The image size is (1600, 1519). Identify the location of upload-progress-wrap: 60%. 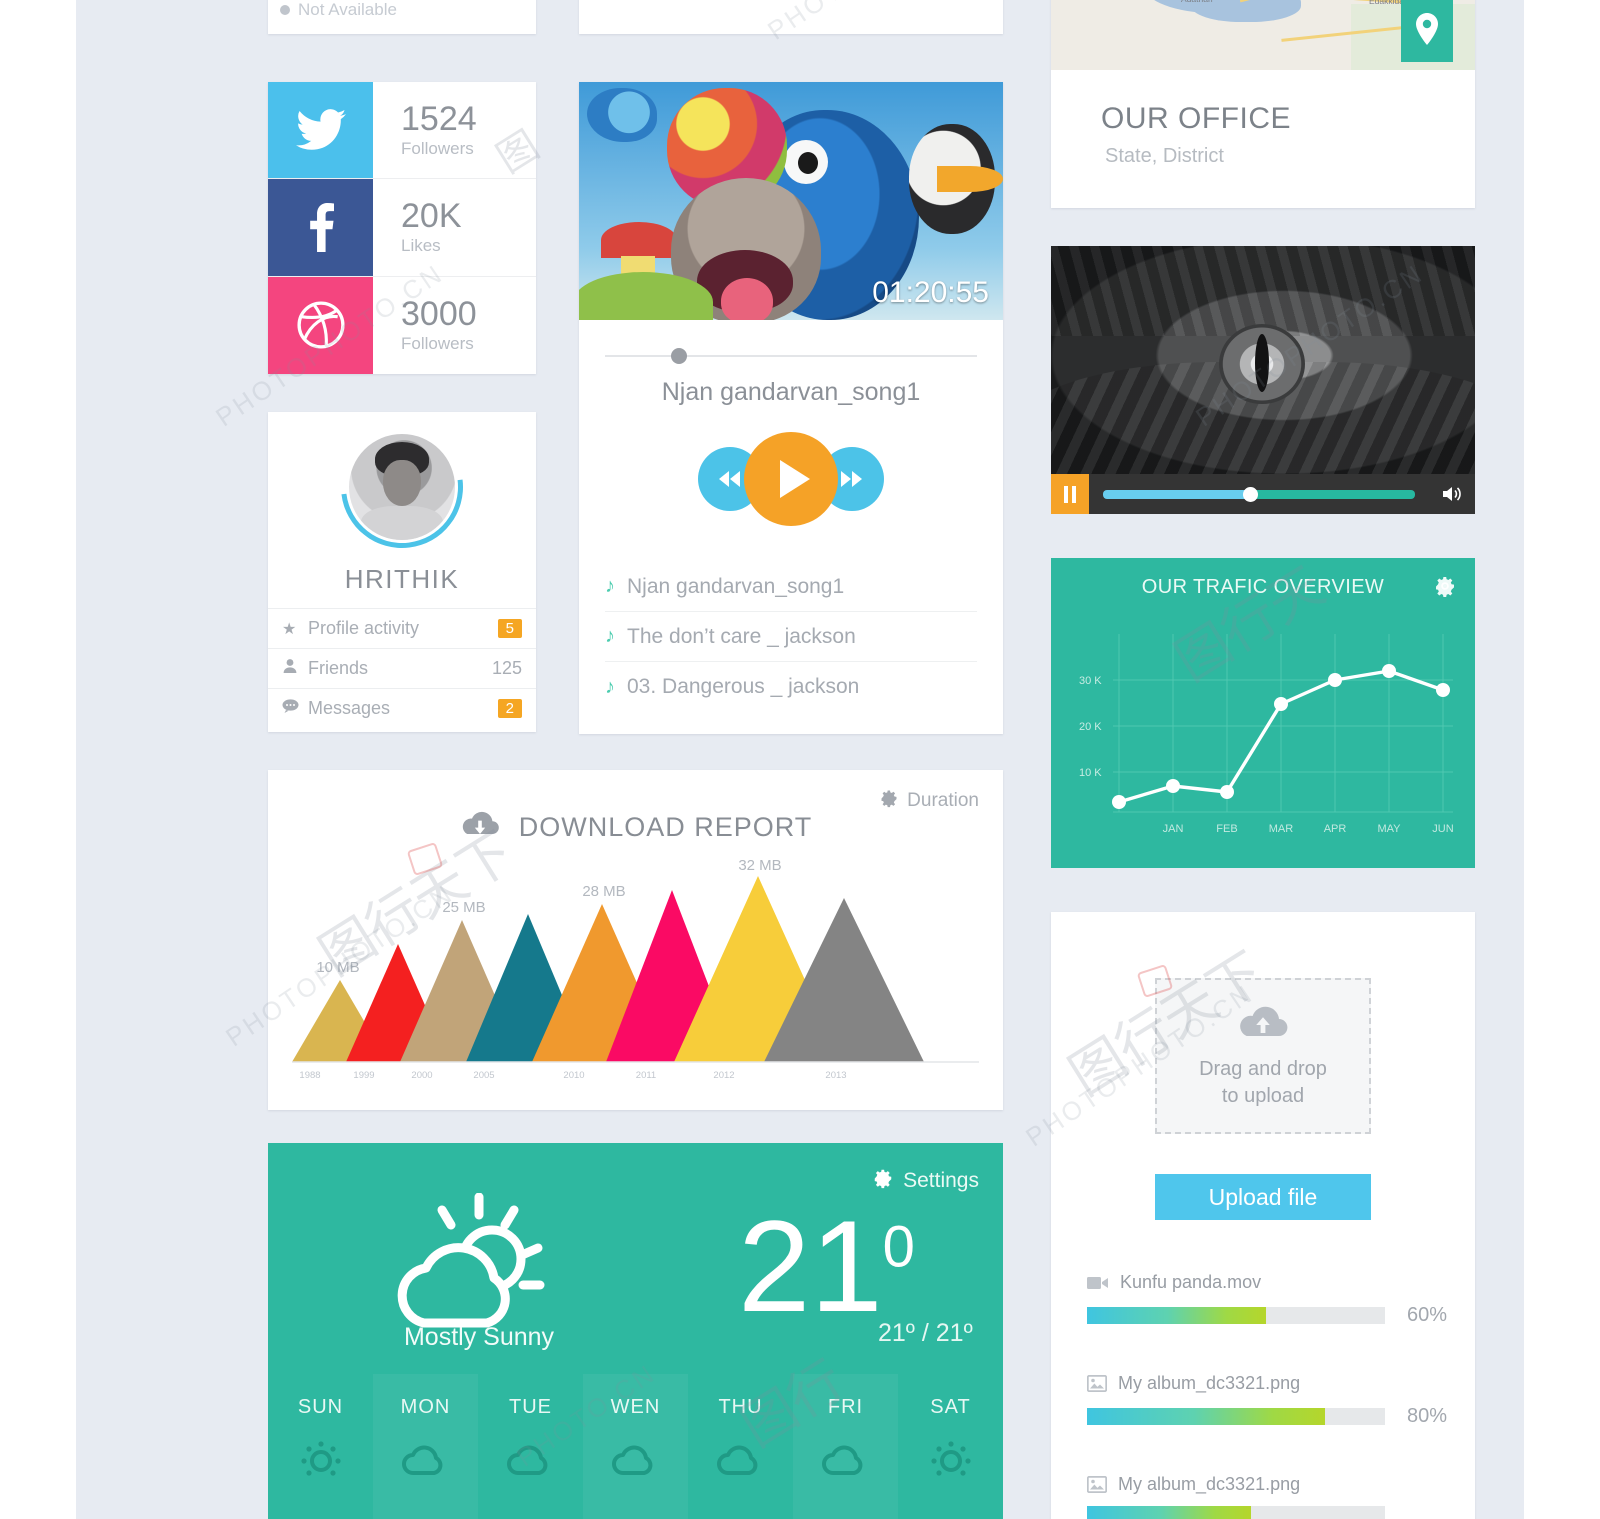
(1267, 1315).